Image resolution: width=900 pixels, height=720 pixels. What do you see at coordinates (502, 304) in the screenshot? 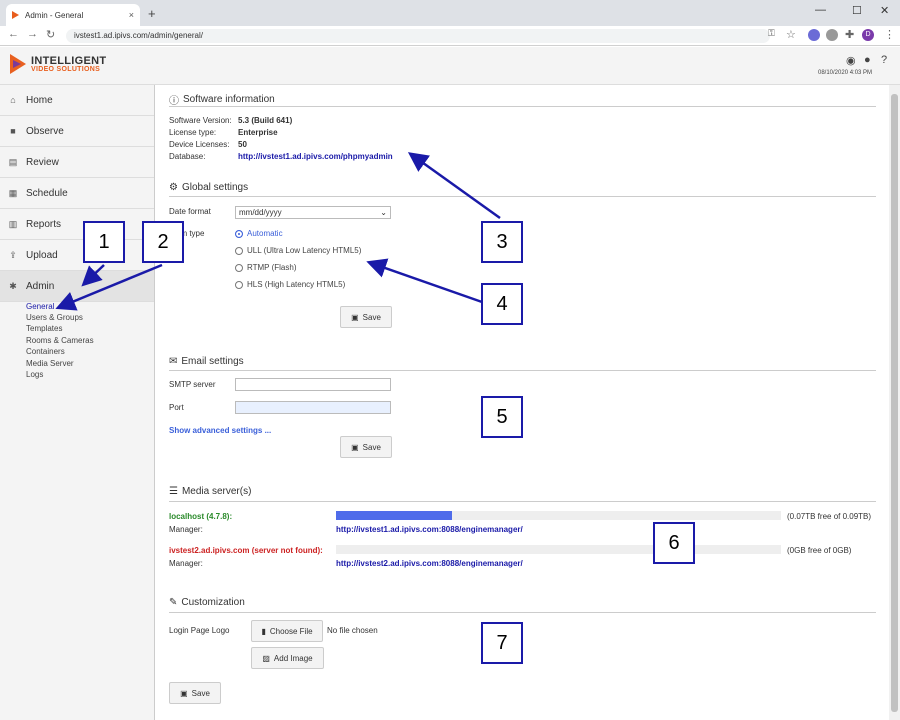
I see `callout-4: 4` at bounding box center [502, 304].